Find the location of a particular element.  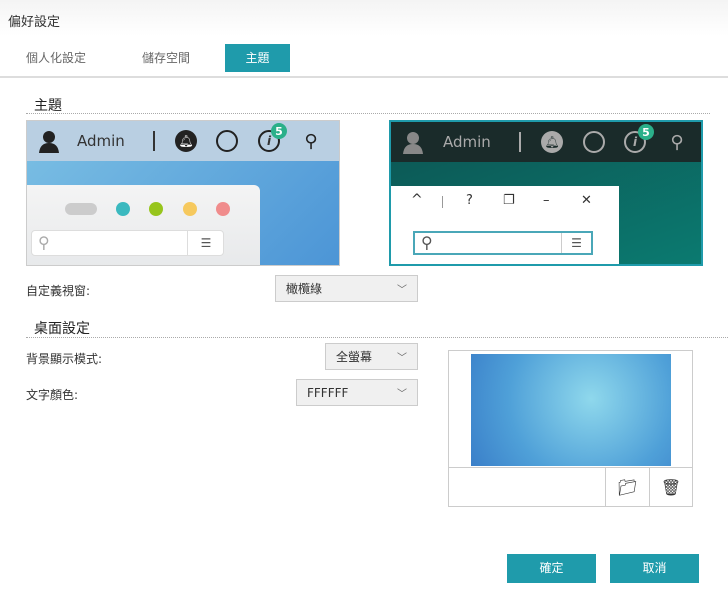

cancel-button: 取消 is located at coordinates (654, 568).